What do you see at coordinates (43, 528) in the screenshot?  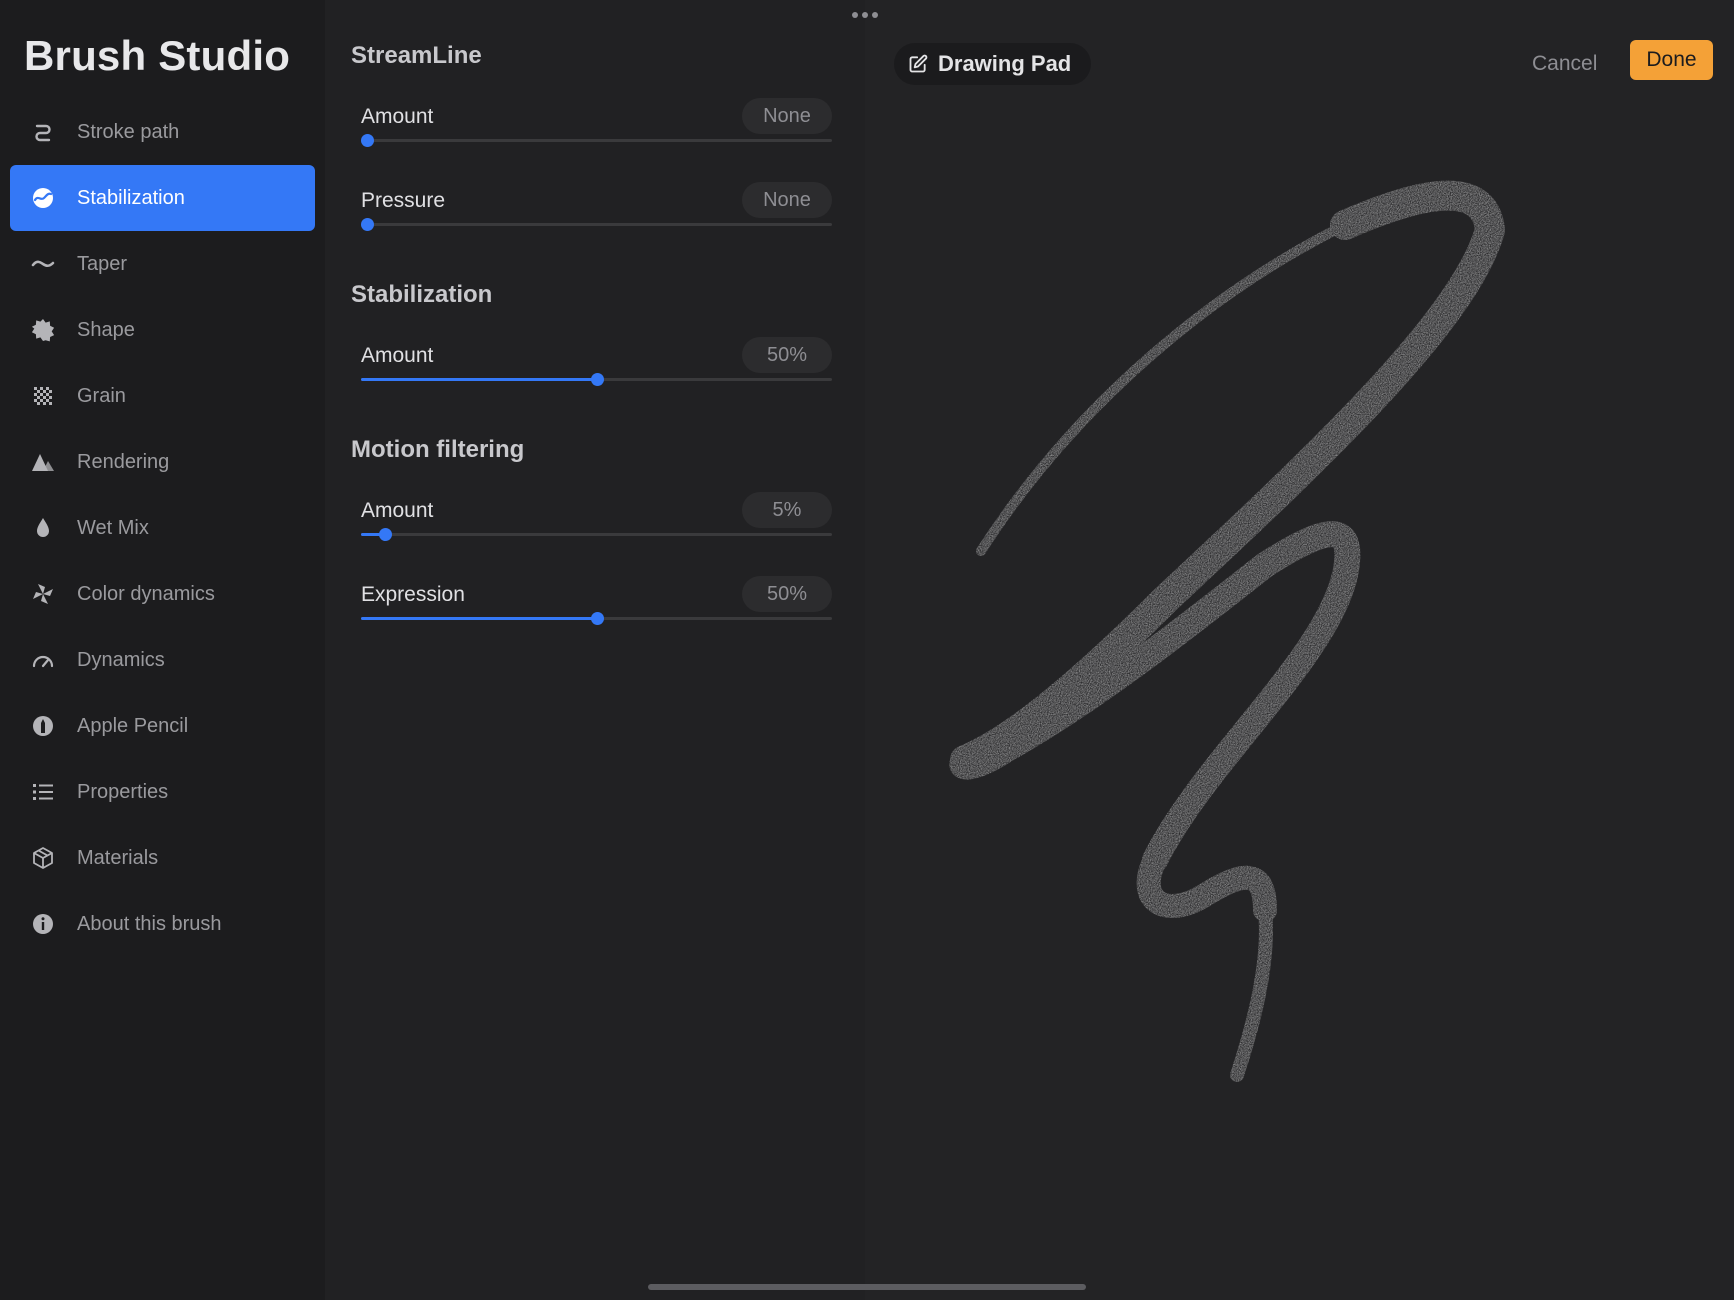 I see `wet-mix-icon` at bounding box center [43, 528].